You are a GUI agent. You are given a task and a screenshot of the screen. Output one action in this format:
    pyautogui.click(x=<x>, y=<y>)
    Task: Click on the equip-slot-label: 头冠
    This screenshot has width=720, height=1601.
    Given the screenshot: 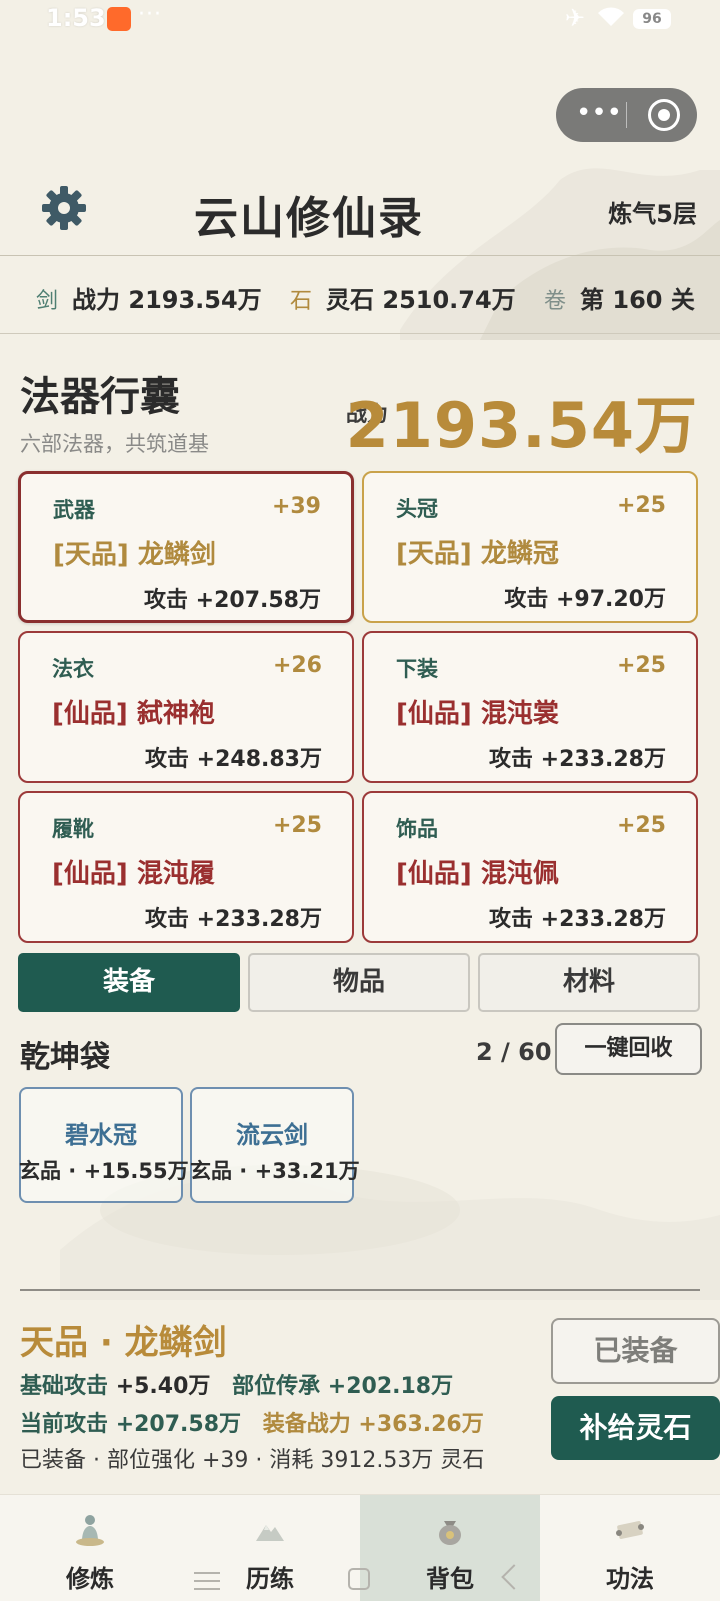 What is the action you would take?
    pyautogui.click(x=417, y=509)
    